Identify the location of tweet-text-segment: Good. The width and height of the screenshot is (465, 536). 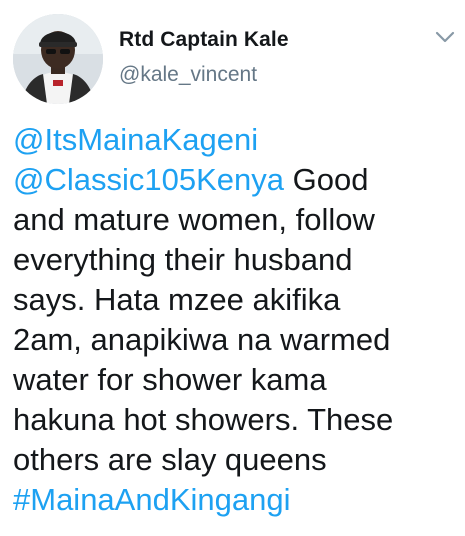
(326, 179).